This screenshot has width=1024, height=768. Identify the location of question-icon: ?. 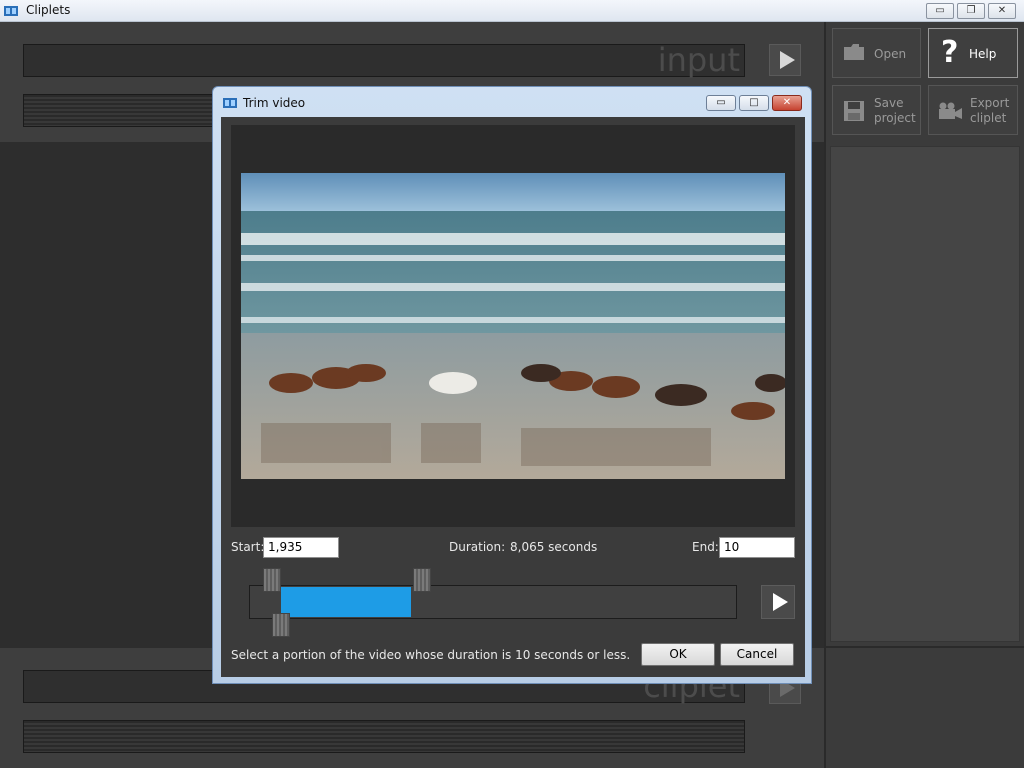
(950, 52).